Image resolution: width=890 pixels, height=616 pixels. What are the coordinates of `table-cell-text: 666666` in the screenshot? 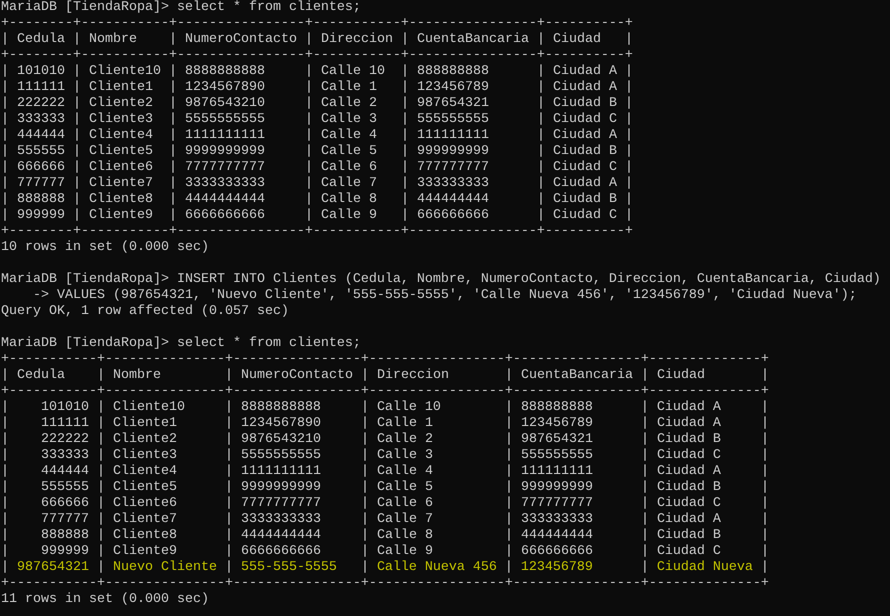 It's located at (64, 504).